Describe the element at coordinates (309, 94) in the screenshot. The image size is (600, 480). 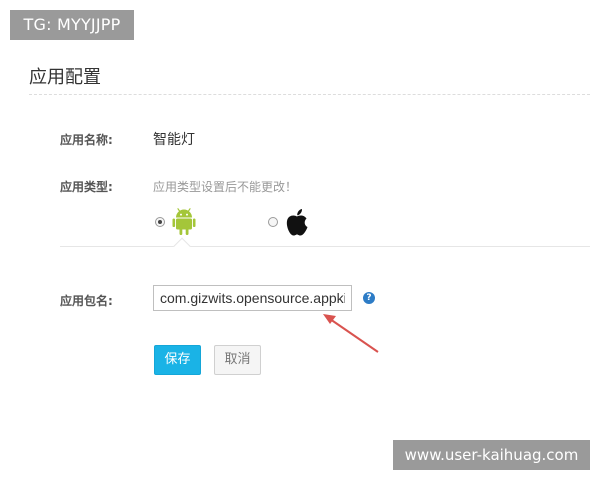
I see `title-divider` at that location.